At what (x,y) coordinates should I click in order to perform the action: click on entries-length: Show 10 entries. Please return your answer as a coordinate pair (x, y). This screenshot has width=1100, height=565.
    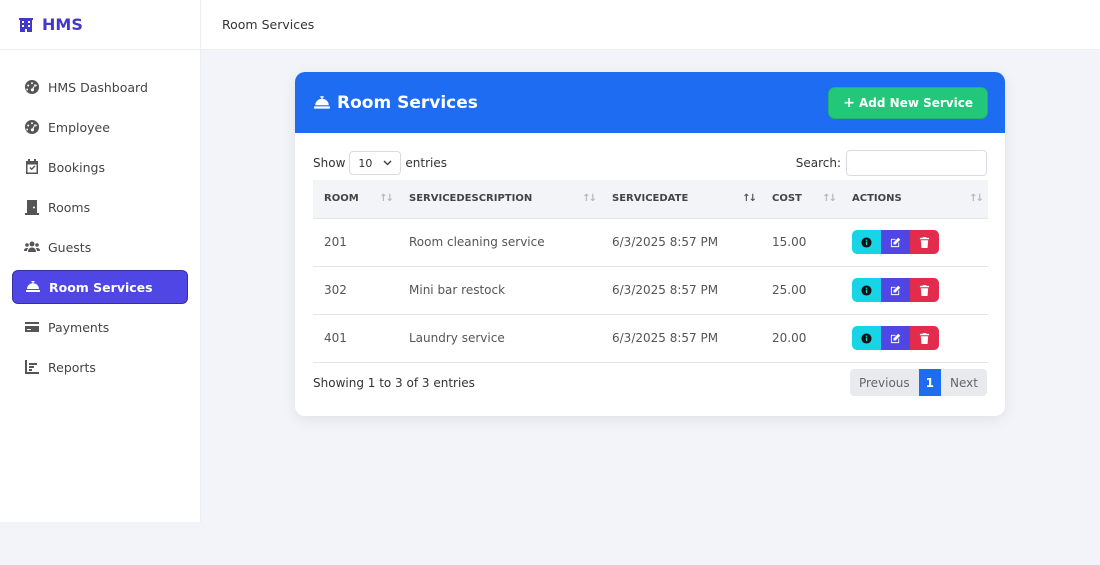
    Looking at the image, I should click on (380, 163).